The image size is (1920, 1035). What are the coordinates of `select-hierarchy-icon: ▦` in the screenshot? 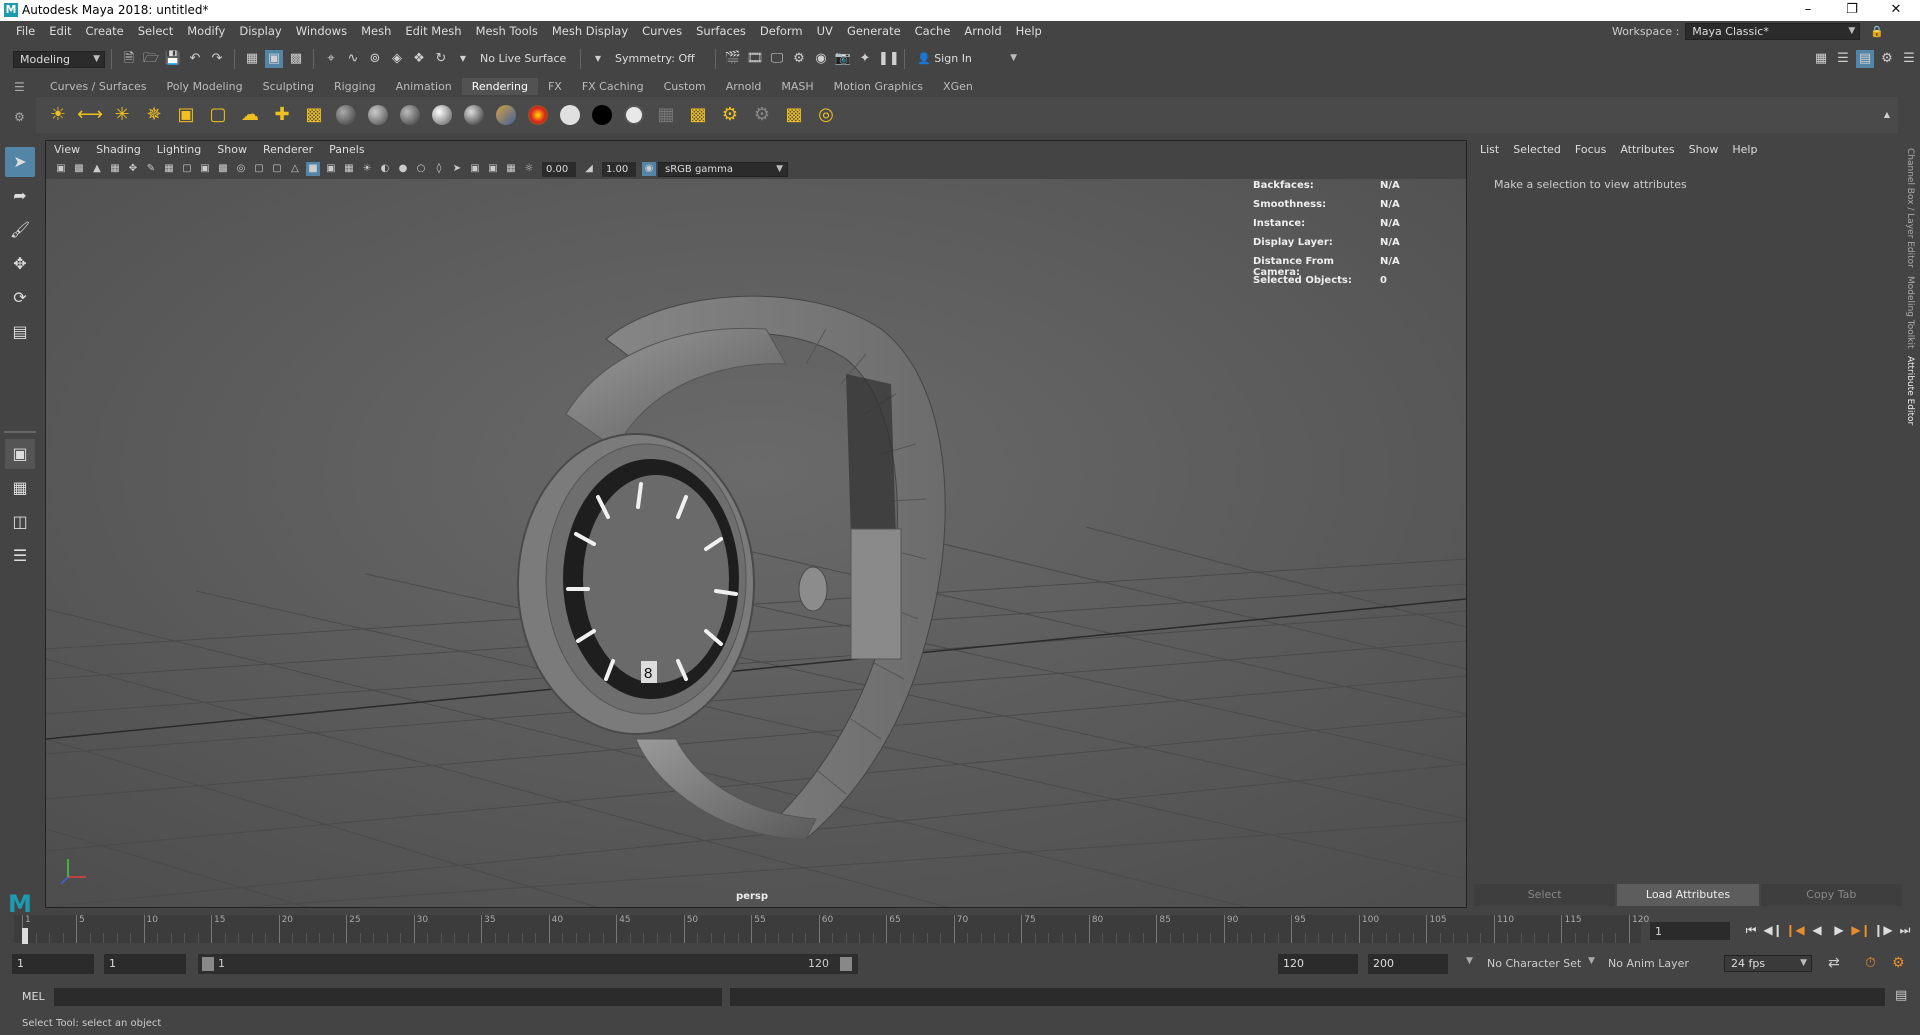 It's located at (252, 59).